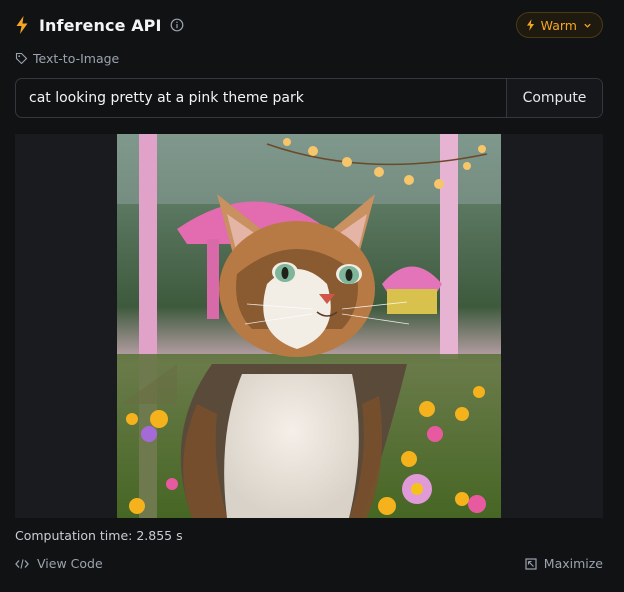  I want to click on maximize-label: Maximize, so click(573, 563).